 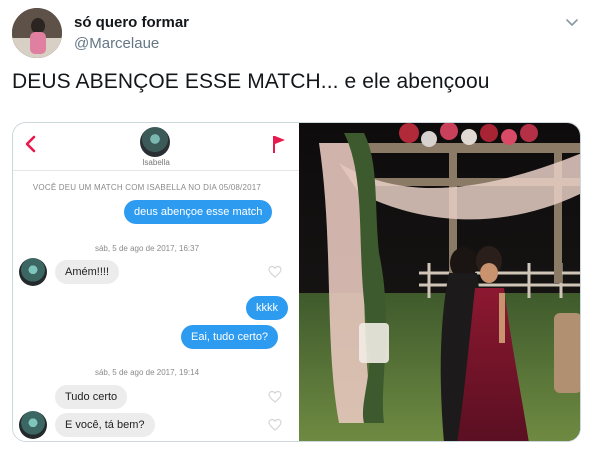 What do you see at coordinates (198, 212) in the screenshot?
I see `message-outgoing: deus abençoe esse match` at bounding box center [198, 212].